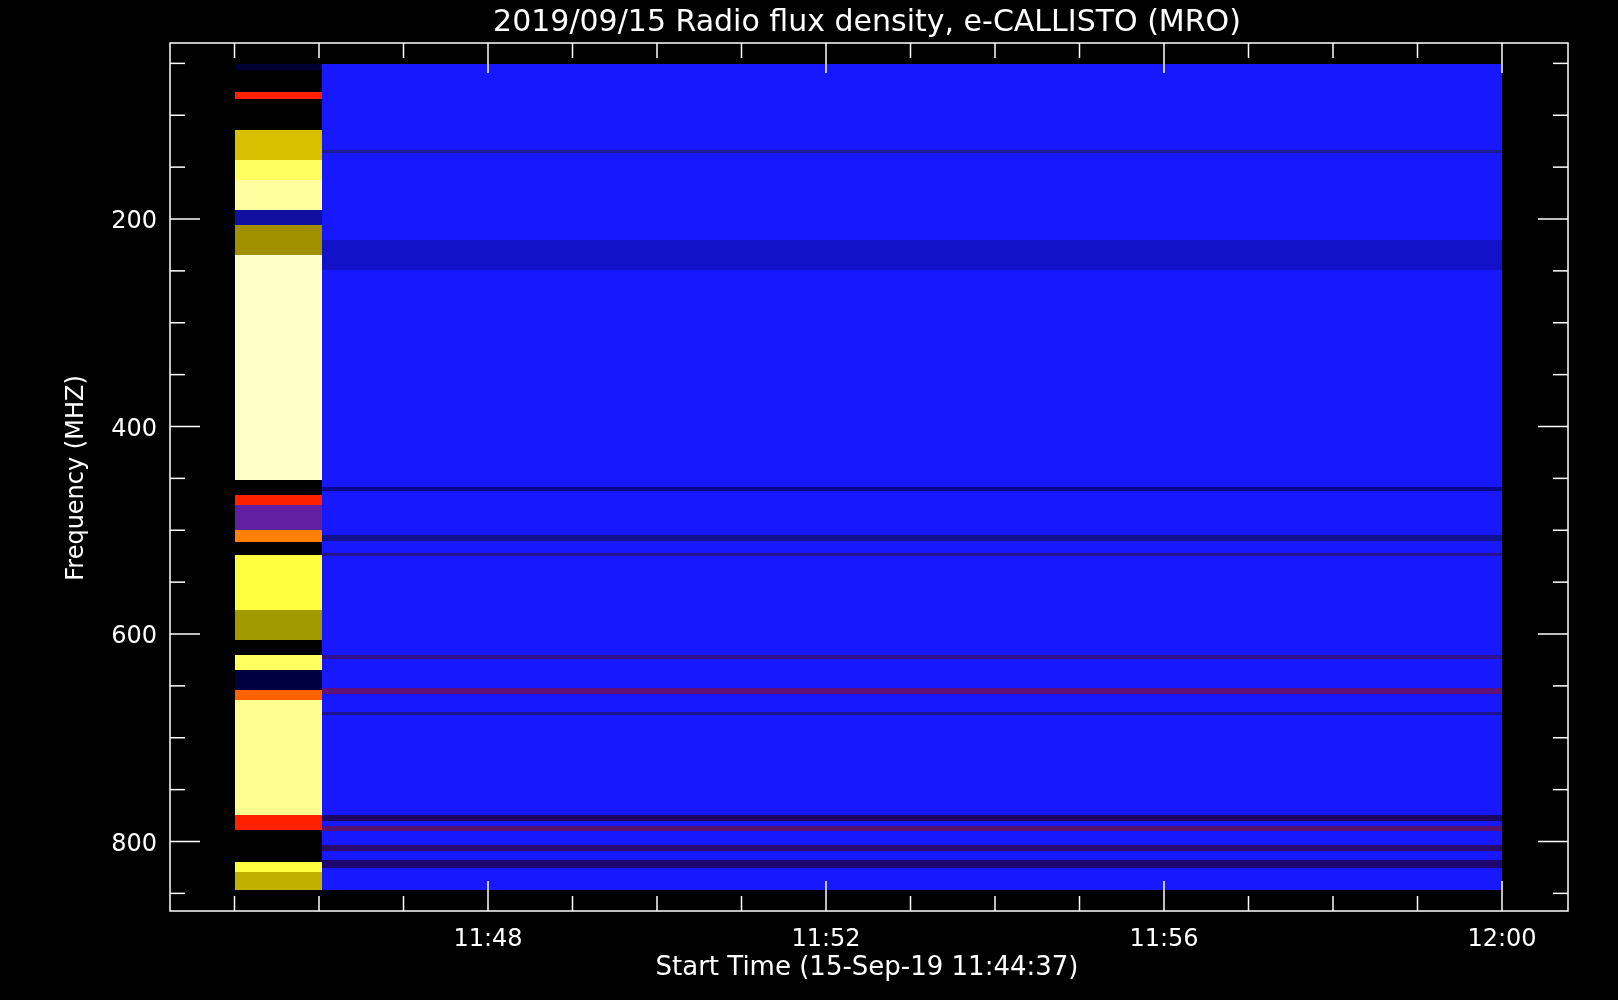 The width and height of the screenshot is (1618, 1000). I want to click on chart-title: 2019/09/15 Radio flux density, e-CALLISTO (MRO), so click(867, 20).